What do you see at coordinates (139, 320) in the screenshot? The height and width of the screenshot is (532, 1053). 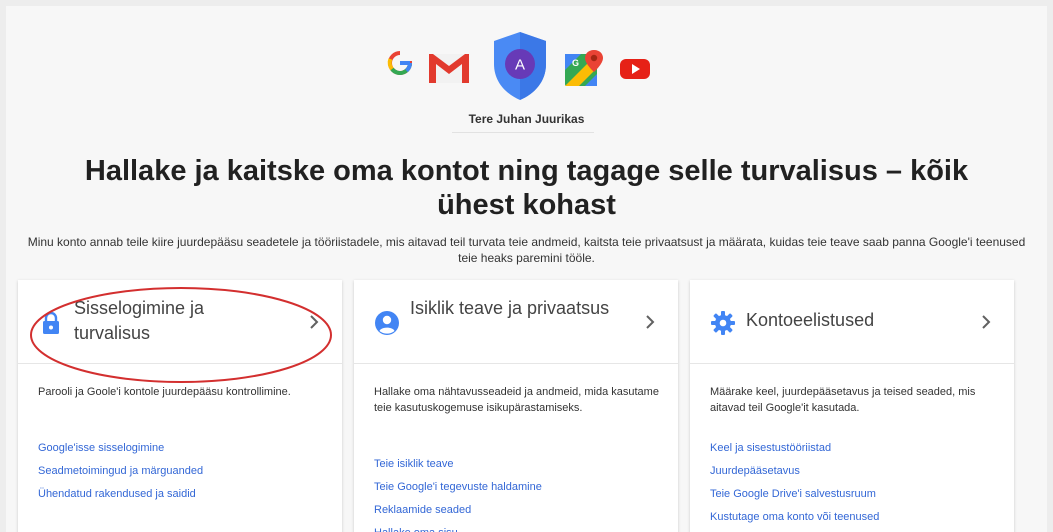 I see `card-title: Sisselogimine ja turvalisus` at bounding box center [139, 320].